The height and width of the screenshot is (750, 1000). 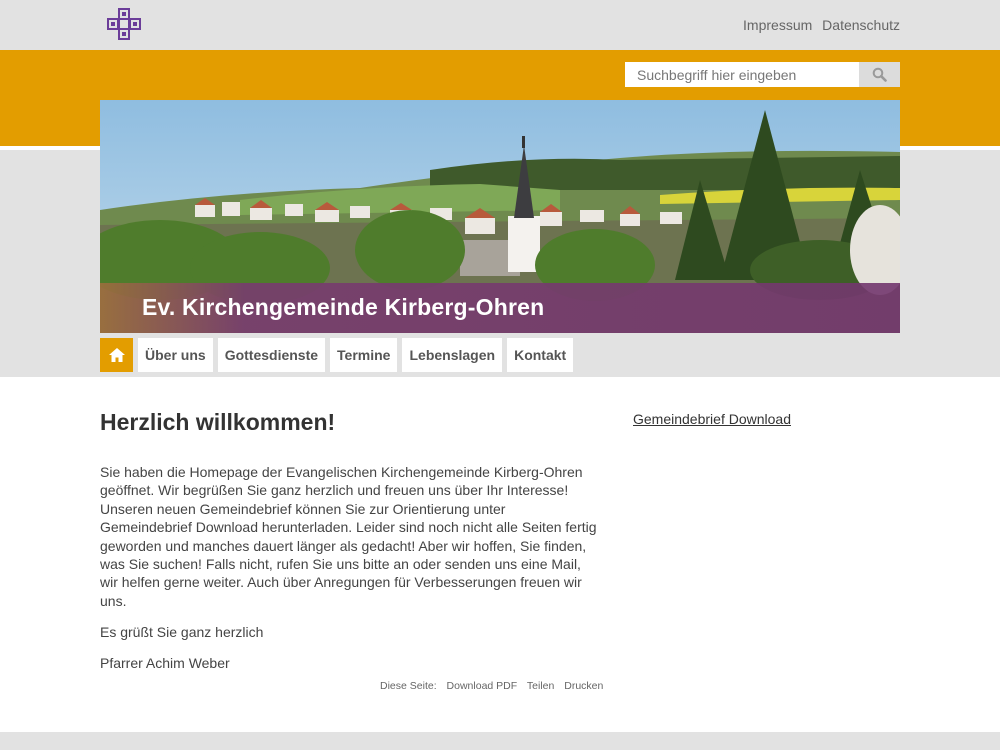 What do you see at coordinates (165, 662) in the screenshot?
I see `signature-paragraph: Pfarrer Achim Weber` at bounding box center [165, 662].